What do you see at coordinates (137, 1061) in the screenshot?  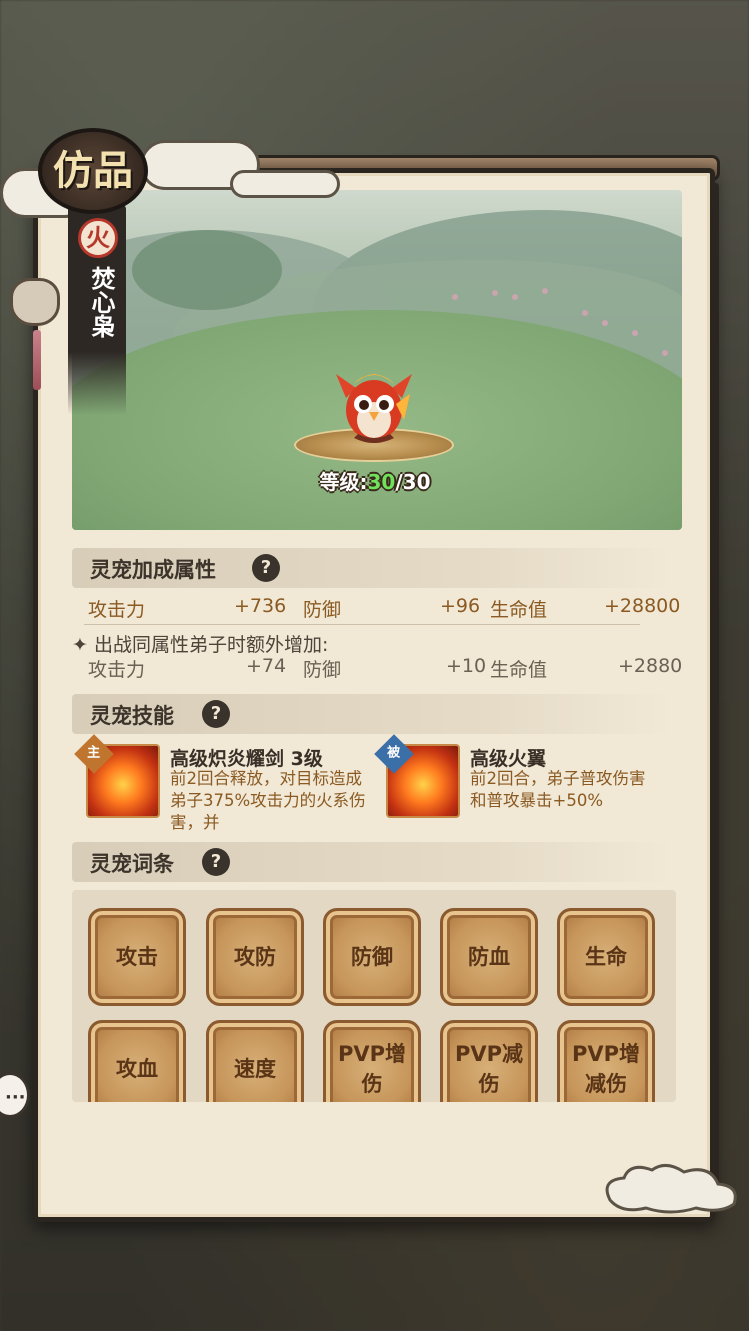 I see `trait-attack-hp: 攻血` at bounding box center [137, 1061].